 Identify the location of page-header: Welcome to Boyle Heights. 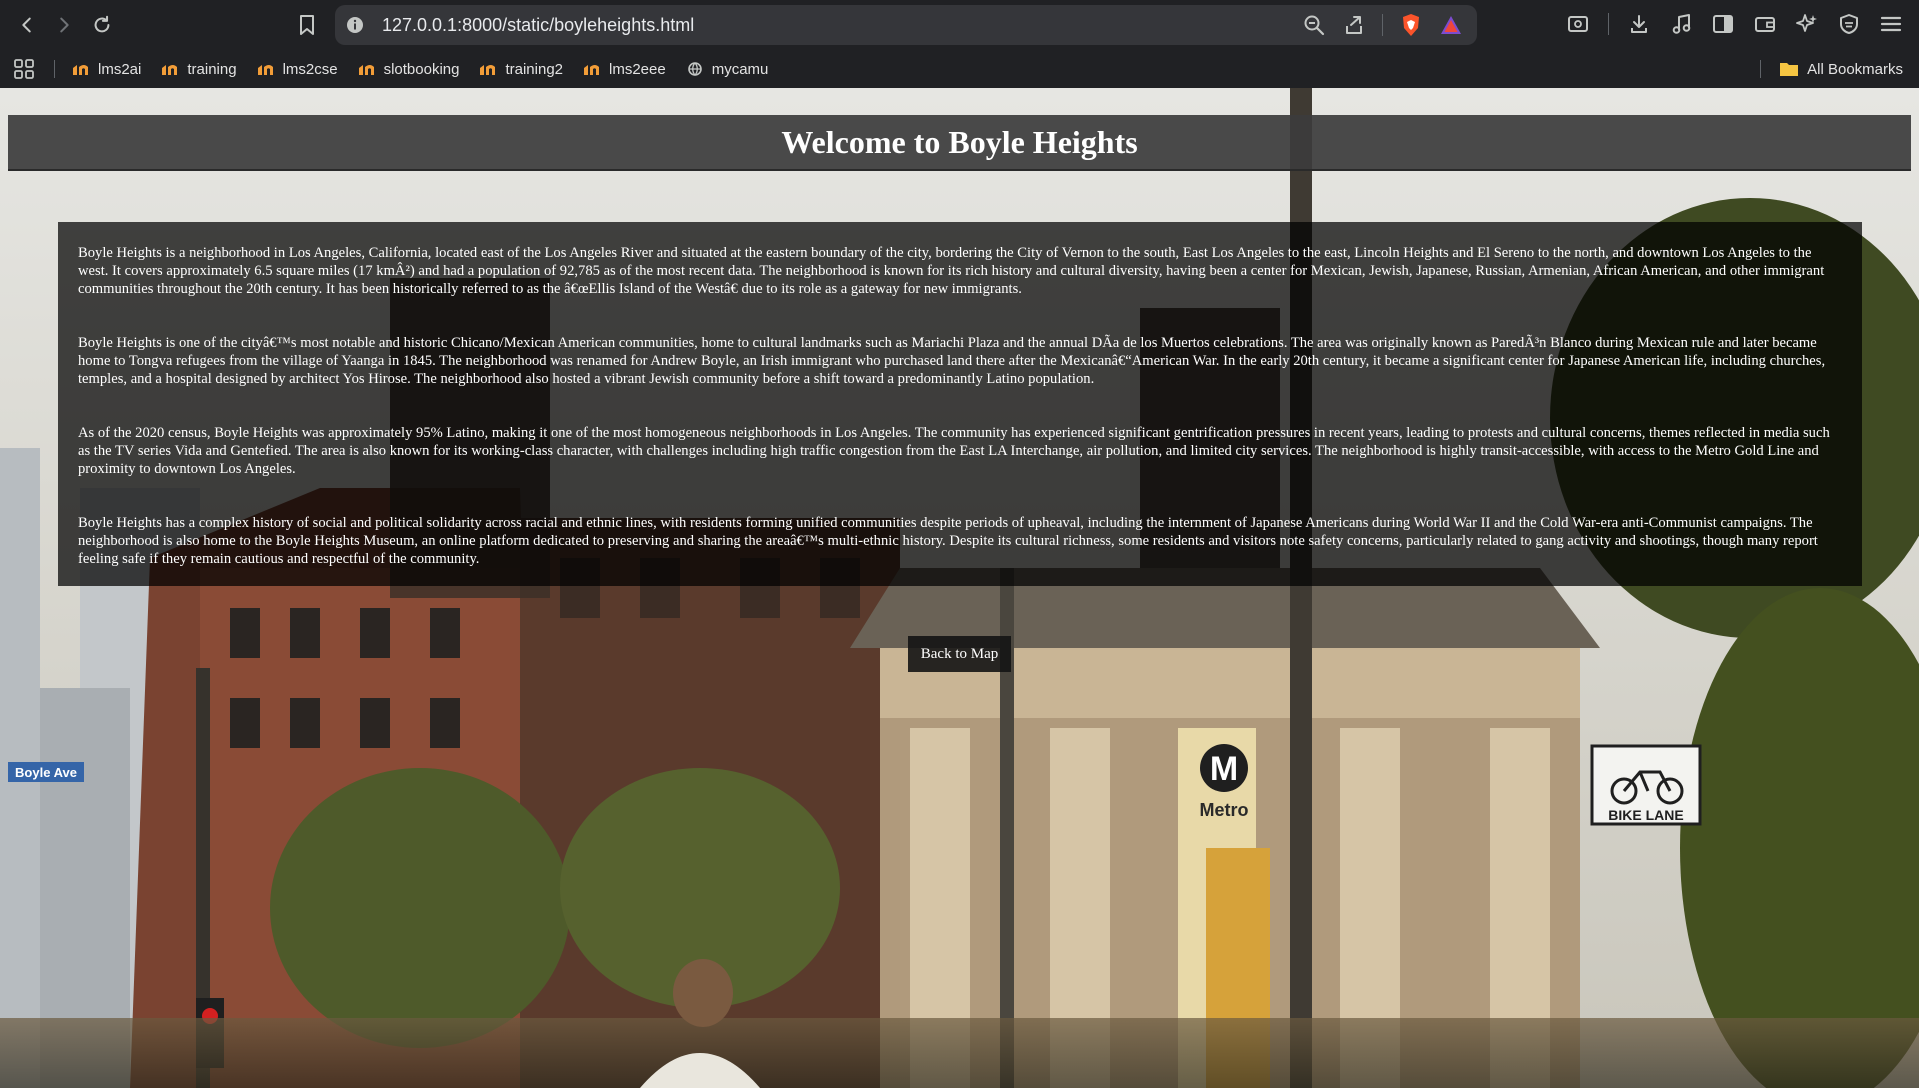
(959, 143).